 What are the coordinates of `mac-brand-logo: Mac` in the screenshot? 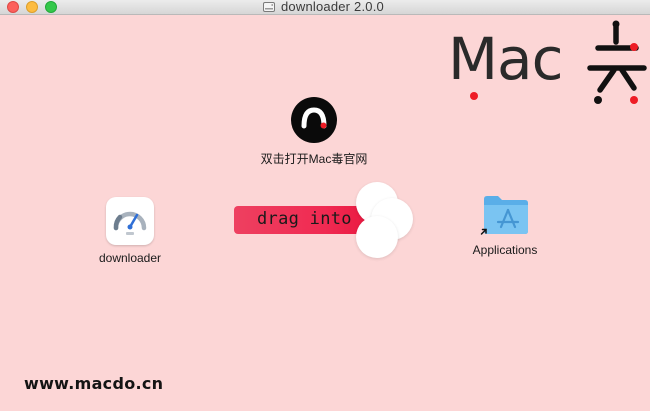 It's located at (548, 65).